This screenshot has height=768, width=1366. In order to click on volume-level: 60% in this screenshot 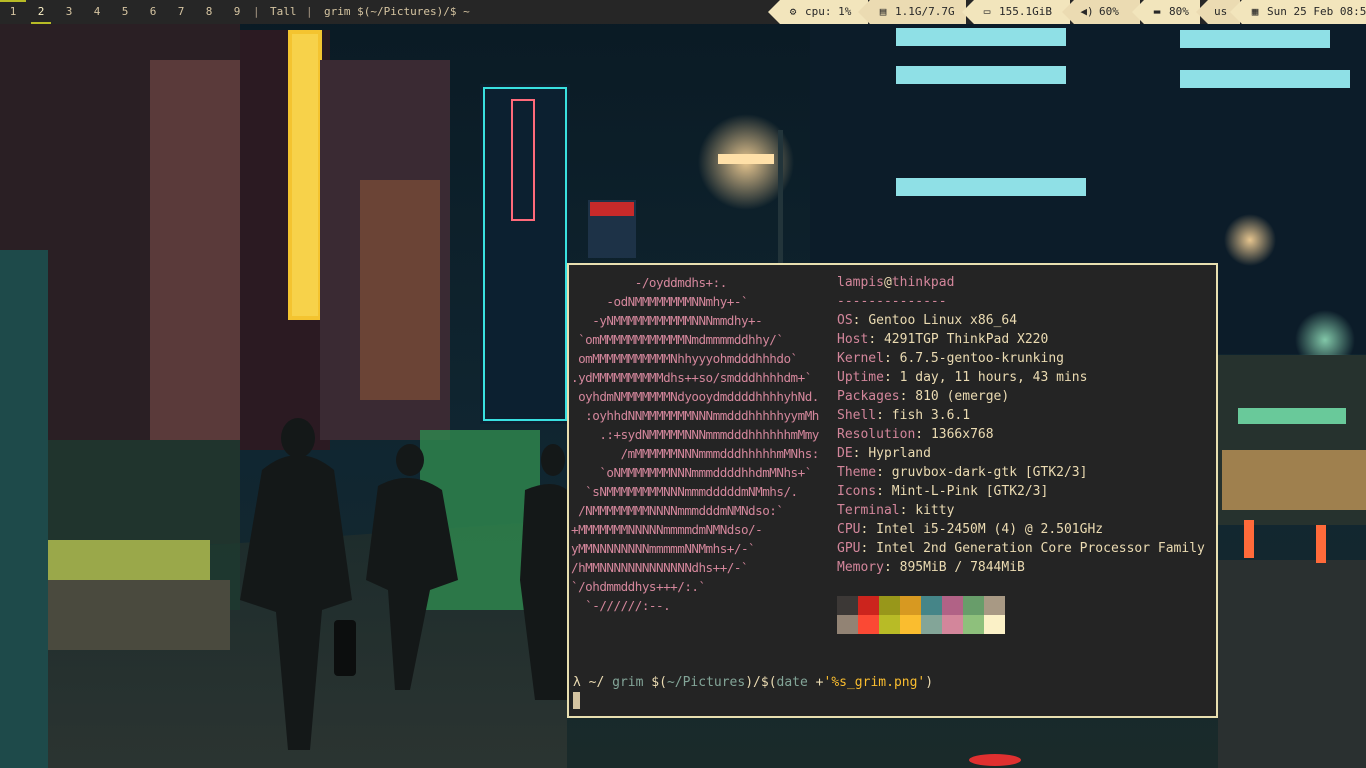, I will do `click(1109, 11)`.